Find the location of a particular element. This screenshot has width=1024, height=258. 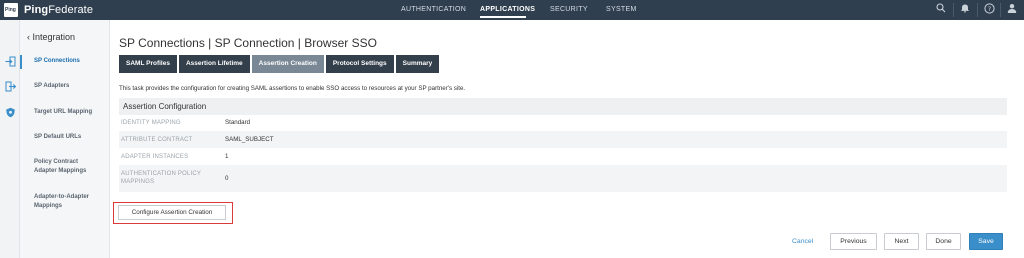

sidebar-active-indicator is located at coordinates (21, 62).